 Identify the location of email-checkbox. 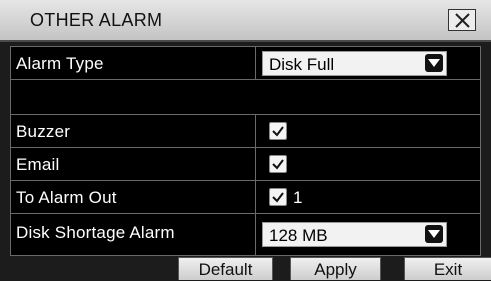
(278, 164).